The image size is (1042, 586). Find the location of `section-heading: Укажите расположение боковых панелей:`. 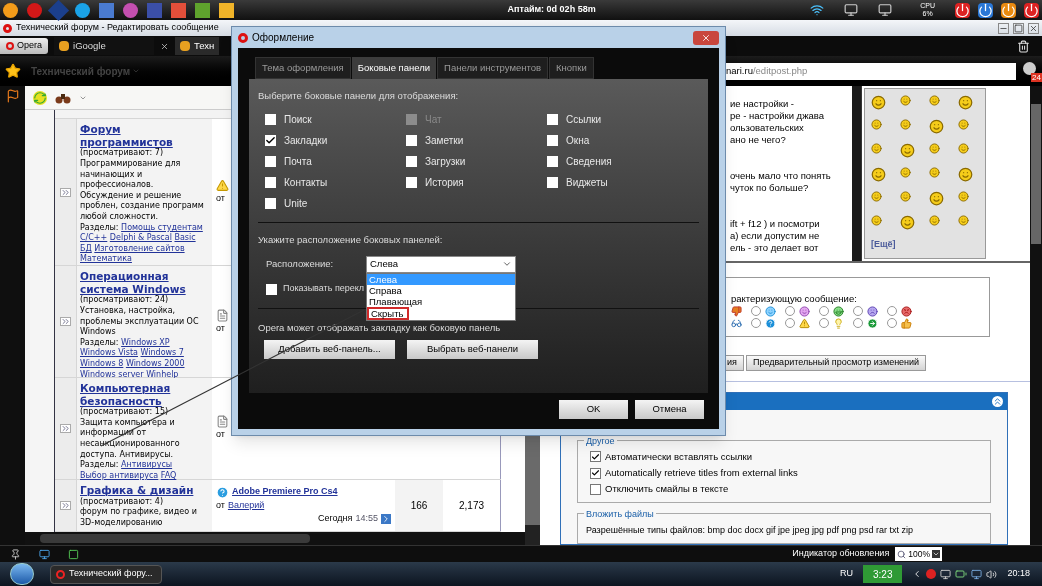

section-heading: Укажите расположение боковых панелей: is located at coordinates (351, 240).